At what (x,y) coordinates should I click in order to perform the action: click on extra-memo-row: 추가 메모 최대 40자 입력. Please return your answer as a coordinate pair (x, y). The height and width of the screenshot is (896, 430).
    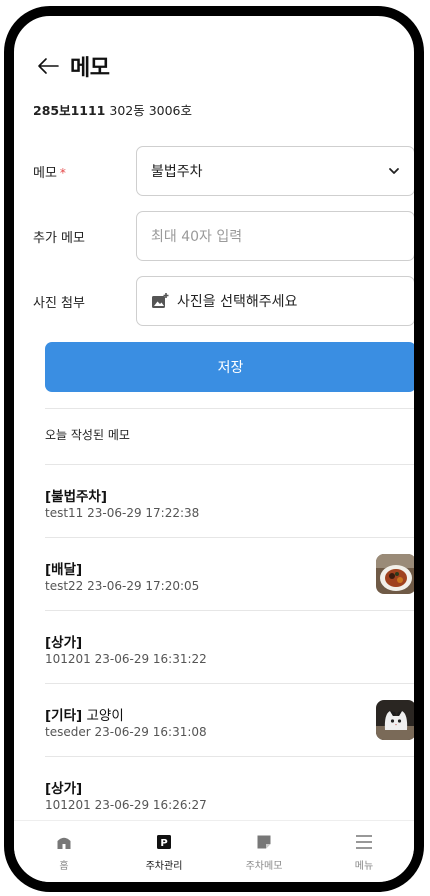
    Looking at the image, I should click on (223, 236).